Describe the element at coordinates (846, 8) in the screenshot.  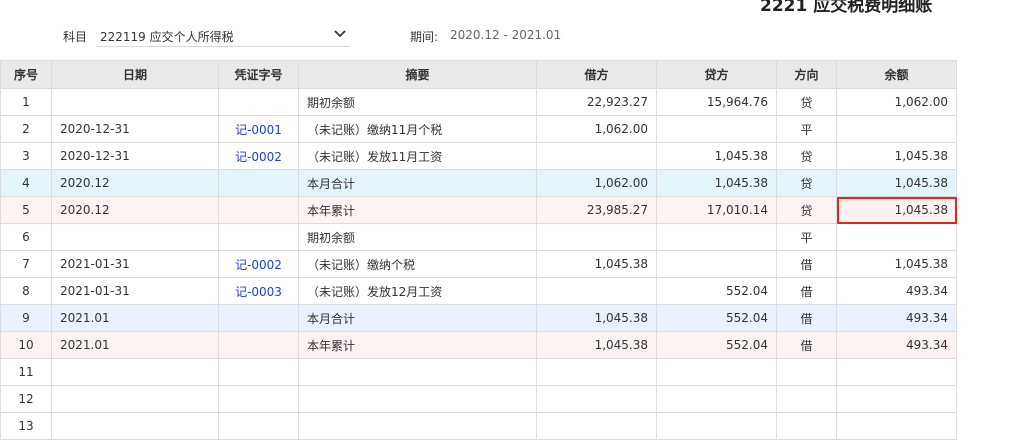
I see `page-title: 2221 应交税费明细账` at that location.